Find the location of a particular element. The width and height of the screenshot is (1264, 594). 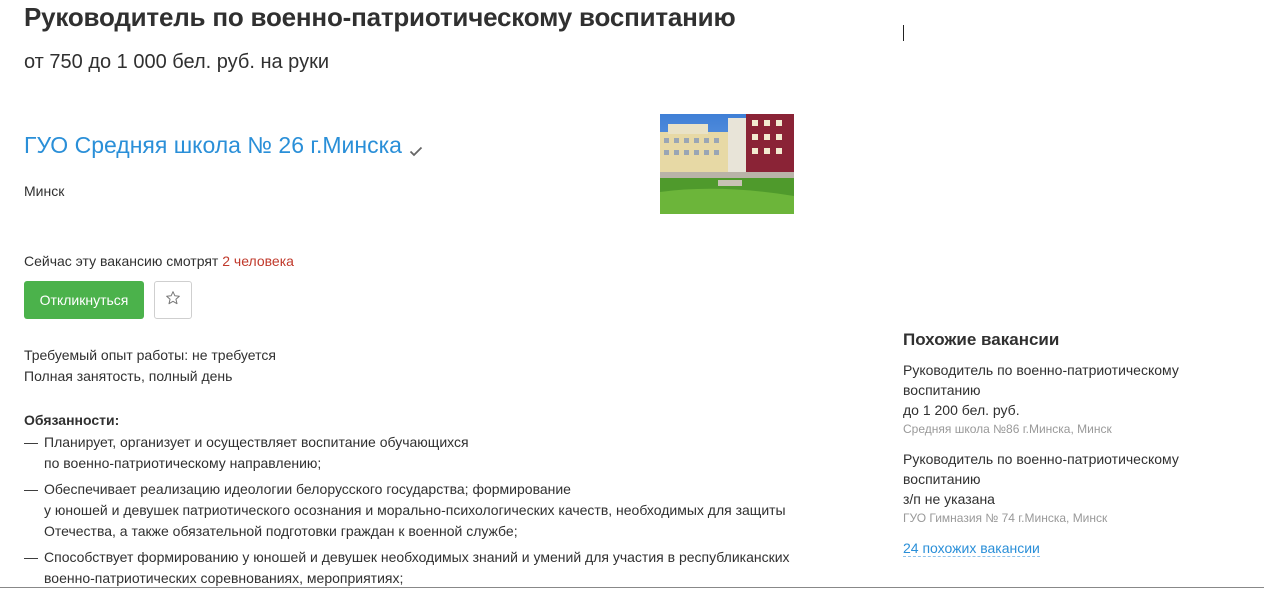

apply-button: Откликнуться is located at coordinates (84, 300).